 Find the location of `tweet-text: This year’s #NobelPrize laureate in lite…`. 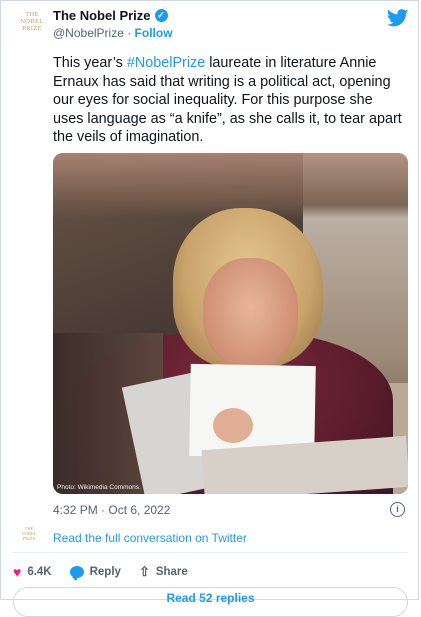

tweet-text: This year’s #NobelPrize laureate in lite… is located at coordinates (228, 100).